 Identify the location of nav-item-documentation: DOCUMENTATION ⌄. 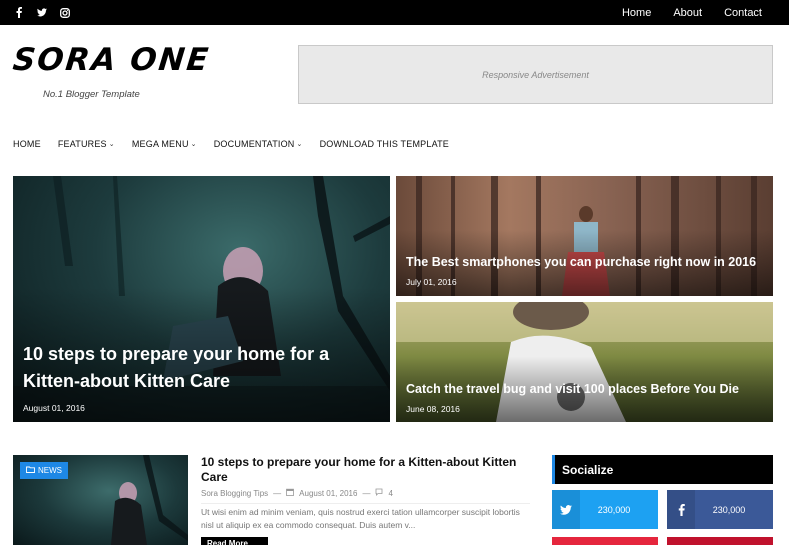
(258, 144).